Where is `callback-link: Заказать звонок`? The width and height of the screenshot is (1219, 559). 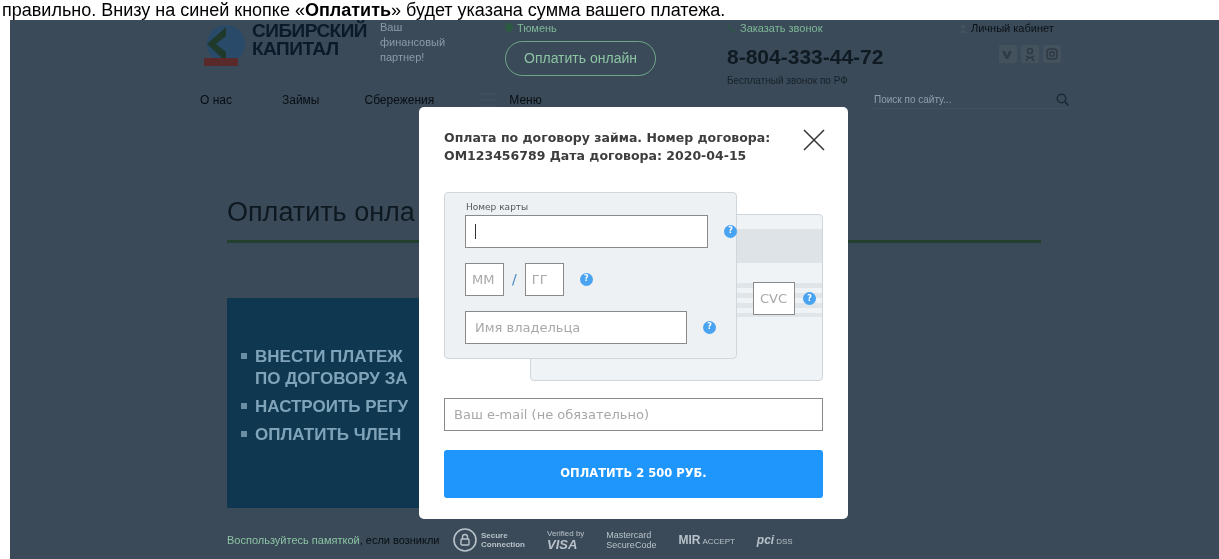
callback-link: Заказать звонок is located at coordinates (781, 28).